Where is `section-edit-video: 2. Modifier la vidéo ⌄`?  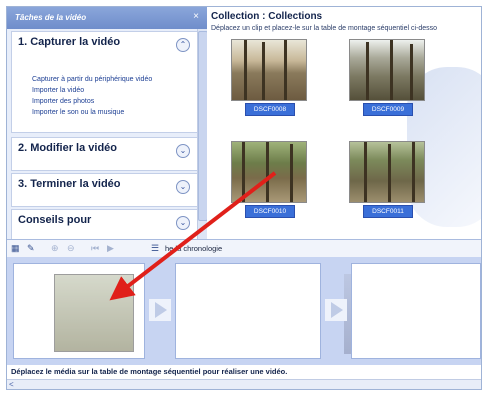
section-edit-video: 2. Modifier la vidéo ⌄ is located at coordinates (105, 154).